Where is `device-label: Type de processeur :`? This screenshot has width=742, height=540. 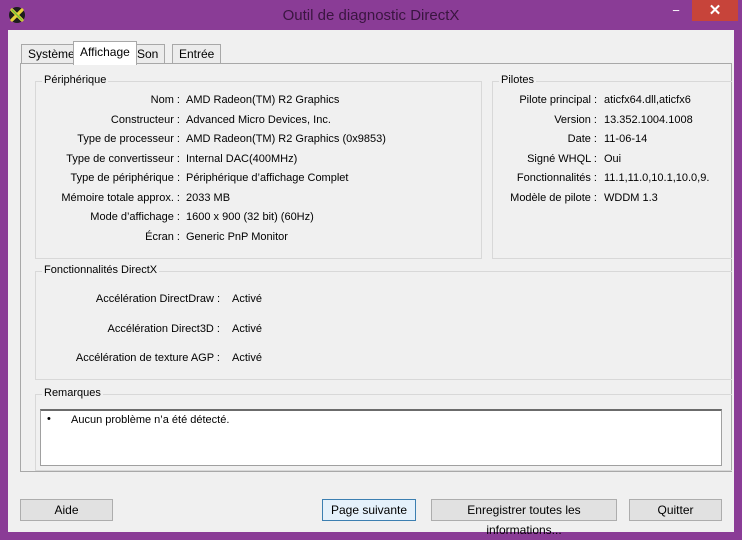 device-label: Type de processeur : is located at coordinates (128, 139).